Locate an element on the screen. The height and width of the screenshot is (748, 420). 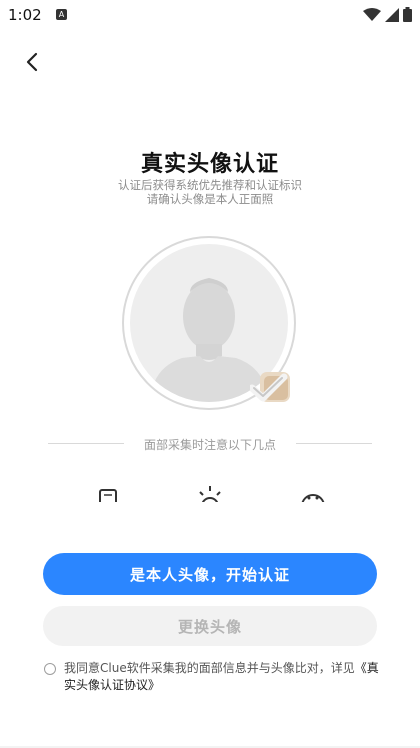
status-time: 1:02 is located at coordinates (25, 15).